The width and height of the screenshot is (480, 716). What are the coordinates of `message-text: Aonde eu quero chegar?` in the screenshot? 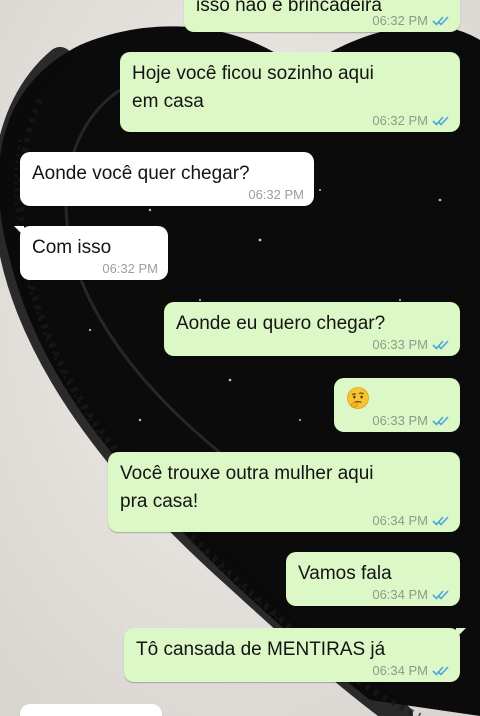 It's located at (281, 323).